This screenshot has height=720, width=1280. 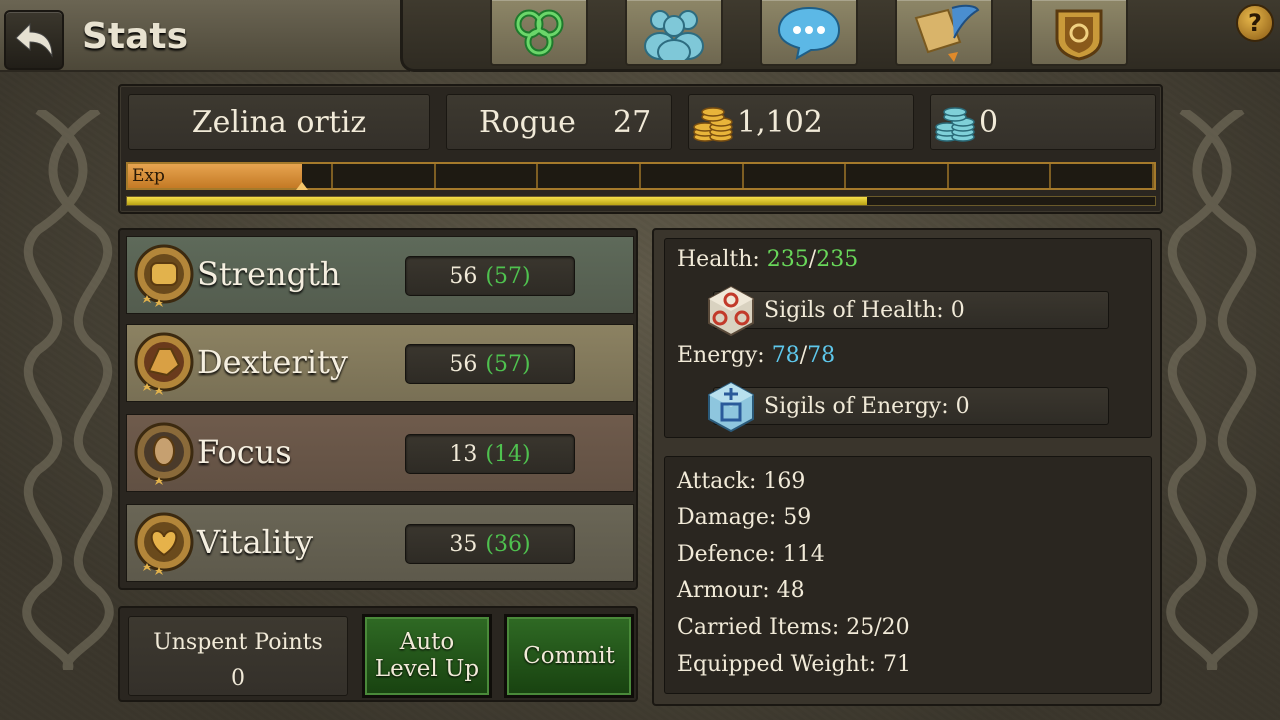 What do you see at coordinates (867, 406) in the screenshot?
I see `sigils-of-energy: Sigils of Energy: 0` at bounding box center [867, 406].